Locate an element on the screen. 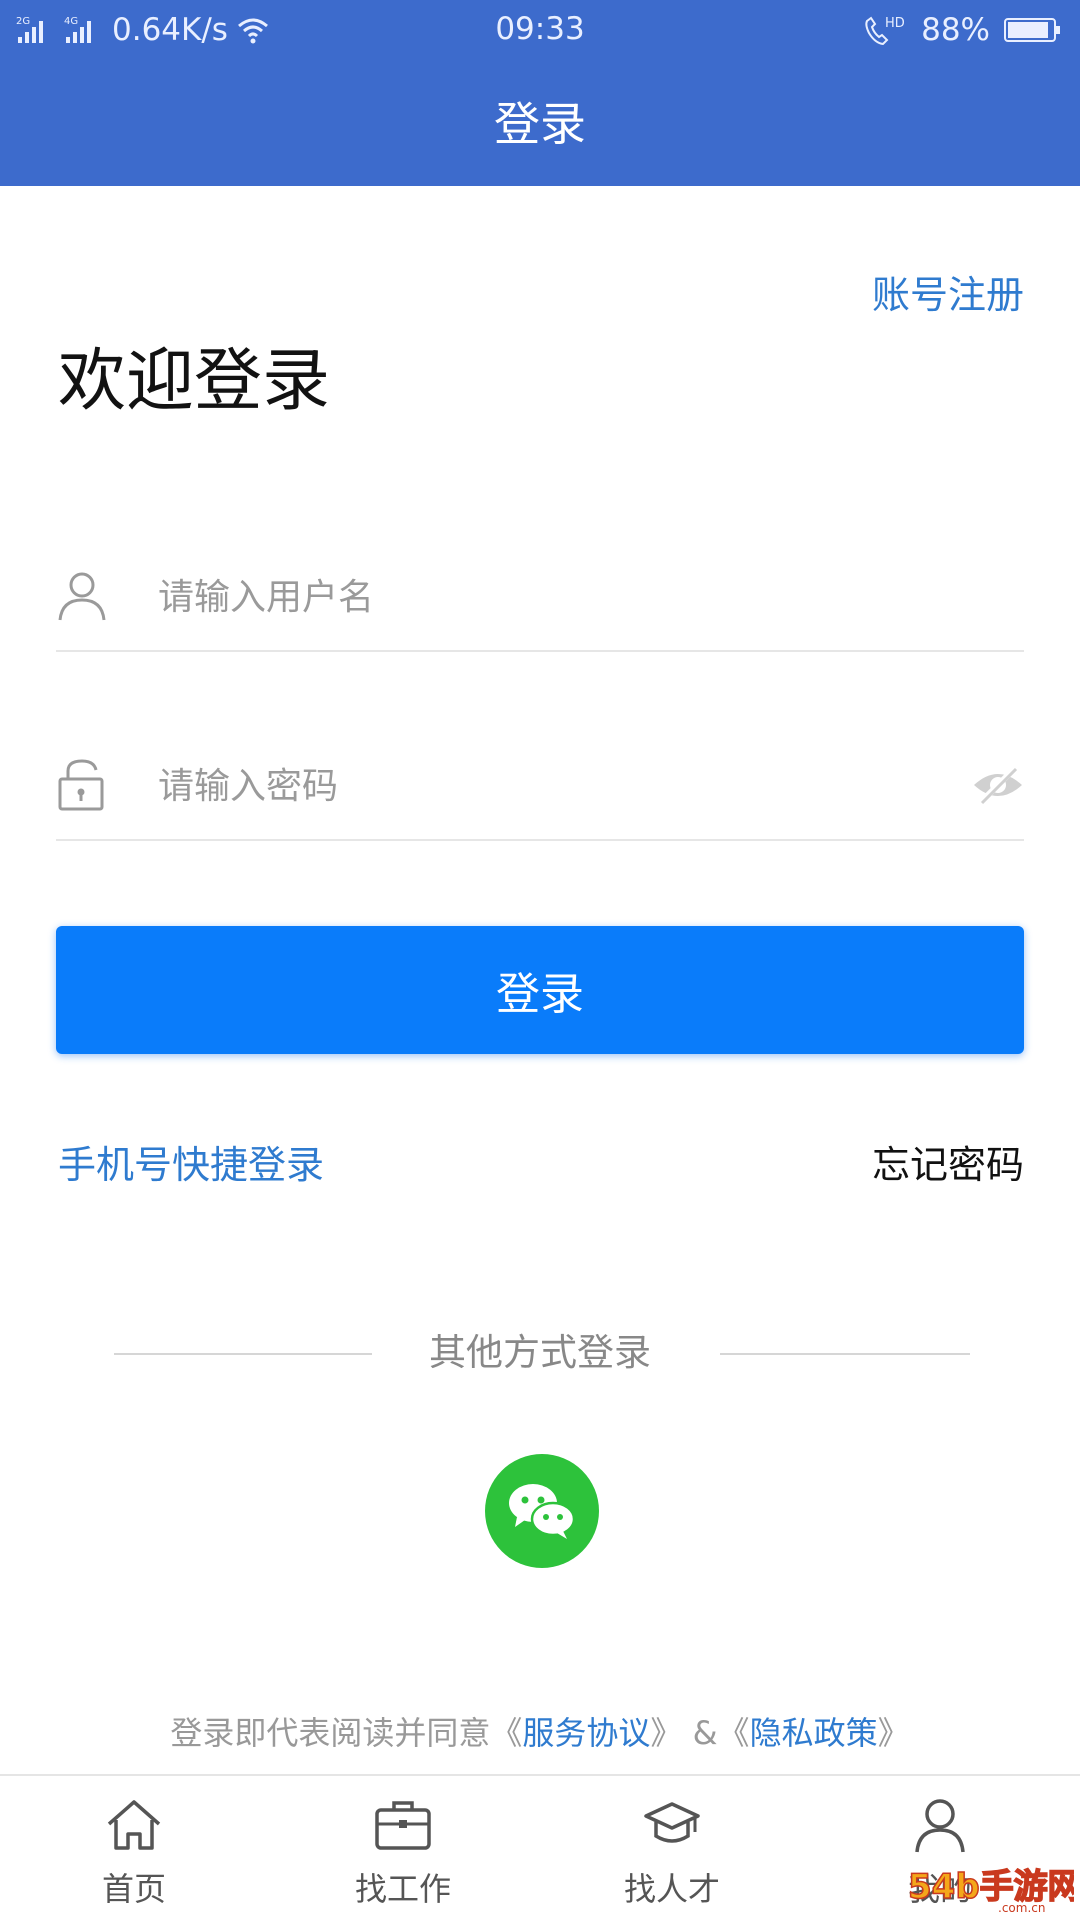  tab-find-talent-label: 找人才 is located at coordinates (671, 1889).